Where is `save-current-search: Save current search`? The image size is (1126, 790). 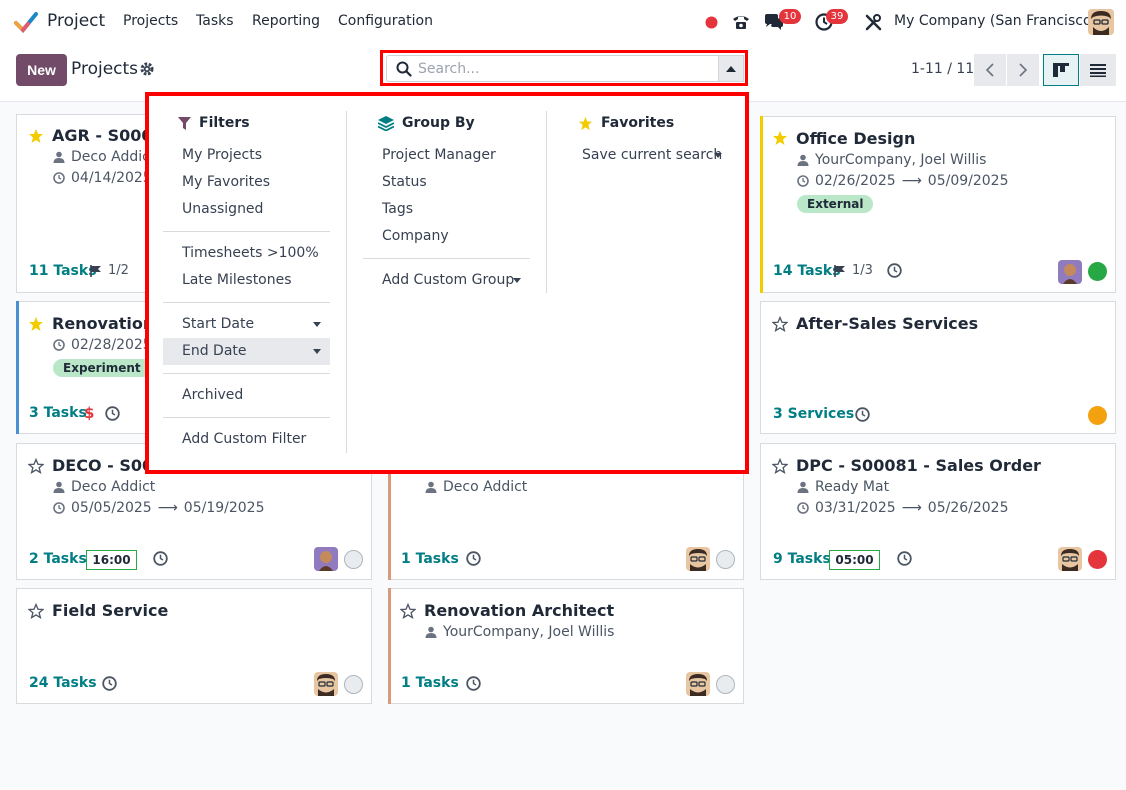
save-current-search: Save current search is located at coordinates (652, 155).